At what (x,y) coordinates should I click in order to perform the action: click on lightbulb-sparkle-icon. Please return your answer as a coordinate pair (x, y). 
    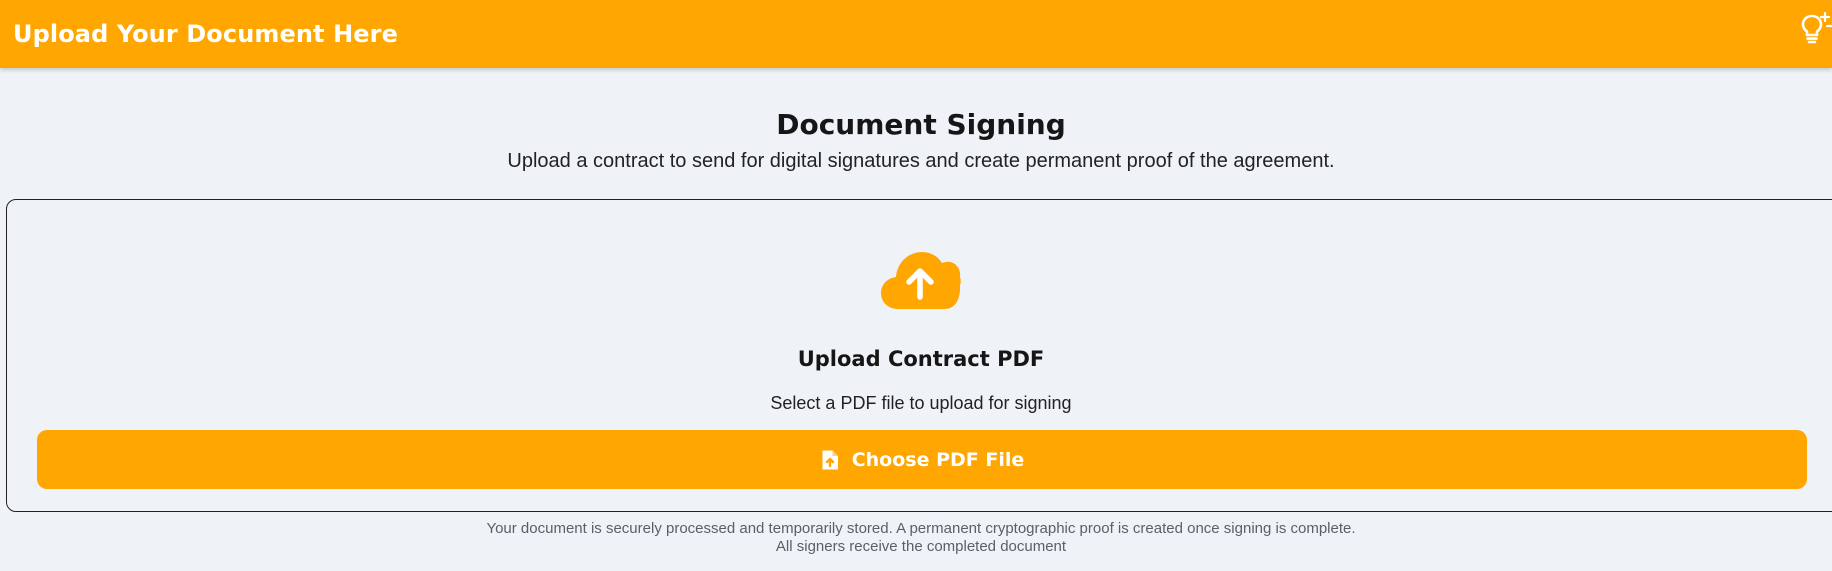
    Looking at the image, I should click on (1816, 27).